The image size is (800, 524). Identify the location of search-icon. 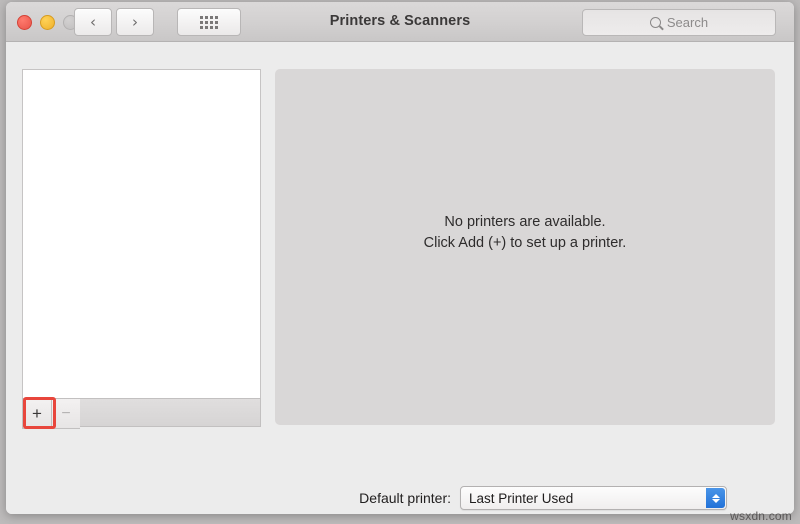
(655, 22).